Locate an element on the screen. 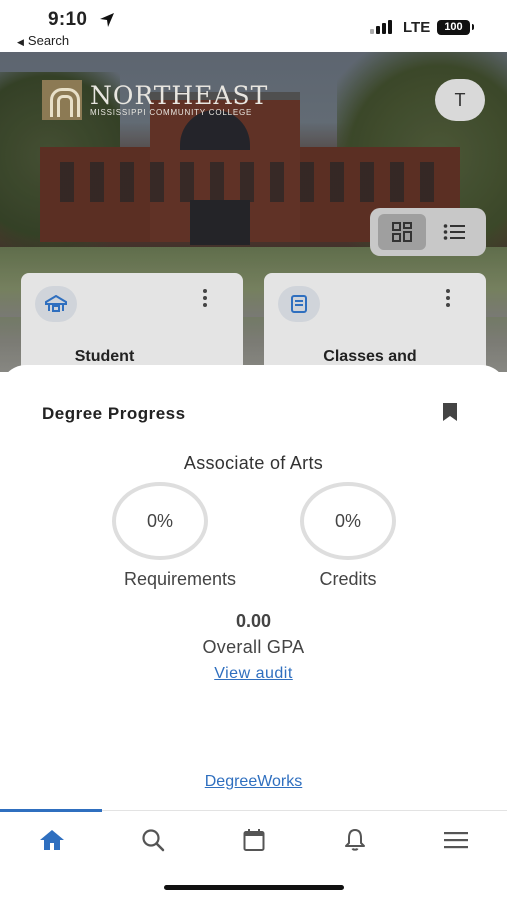  tab-menu is located at coordinates (456, 840).